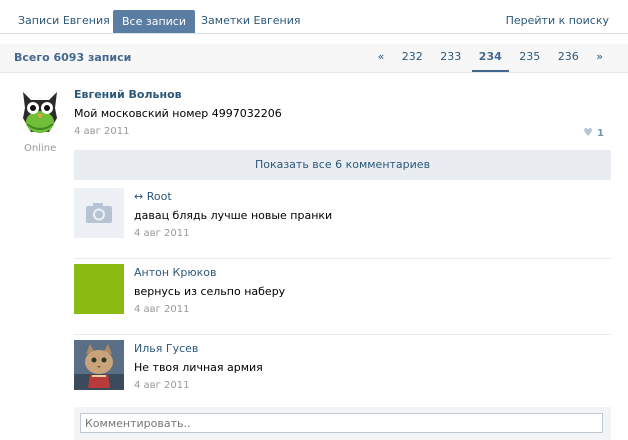  I want to click on comment-input, so click(341, 423).